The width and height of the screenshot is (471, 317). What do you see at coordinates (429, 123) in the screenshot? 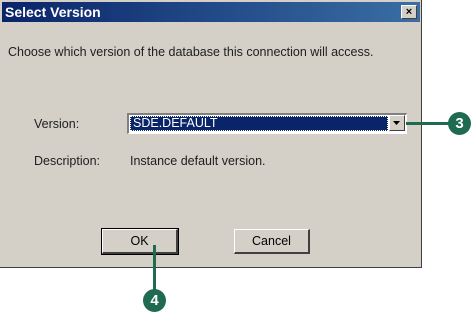
I see `callout-3-leader-line` at bounding box center [429, 123].